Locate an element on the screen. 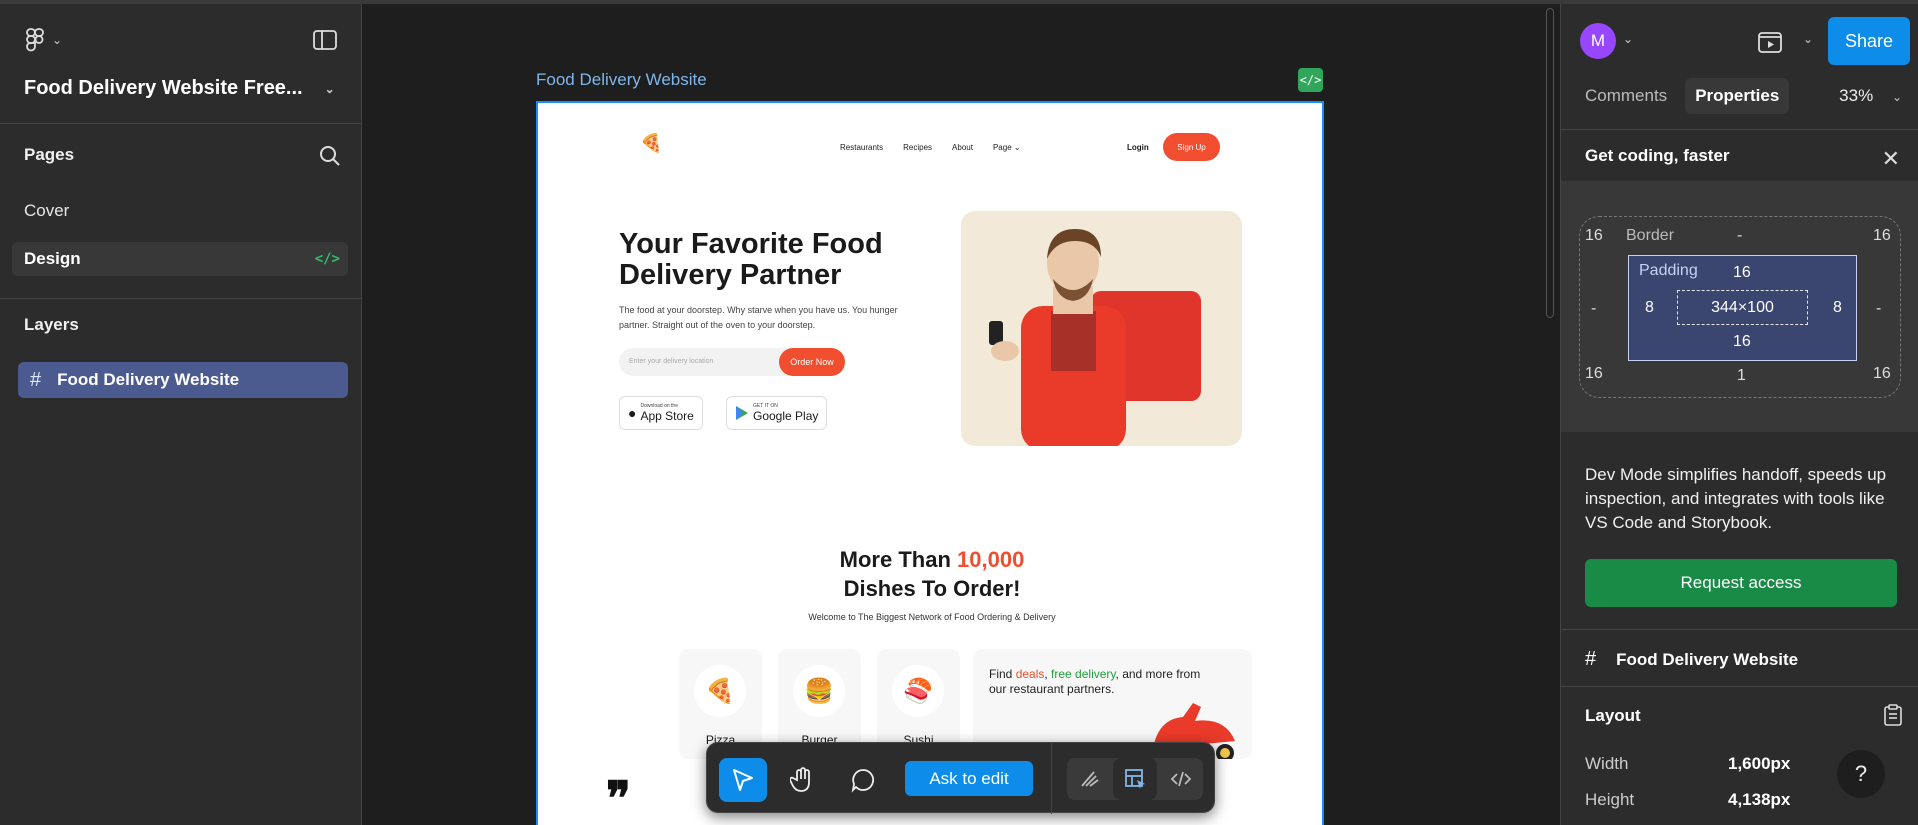 The height and width of the screenshot is (825, 1918). code-badge-icon: </> is located at coordinates (1310, 80).